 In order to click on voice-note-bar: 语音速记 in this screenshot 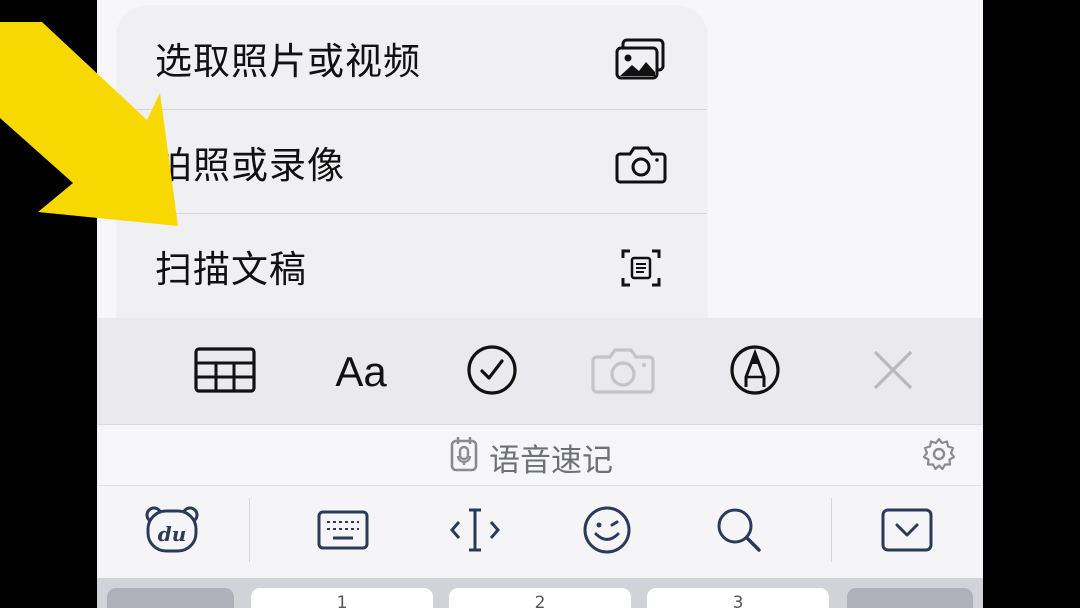, I will do `click(540, 455)`.